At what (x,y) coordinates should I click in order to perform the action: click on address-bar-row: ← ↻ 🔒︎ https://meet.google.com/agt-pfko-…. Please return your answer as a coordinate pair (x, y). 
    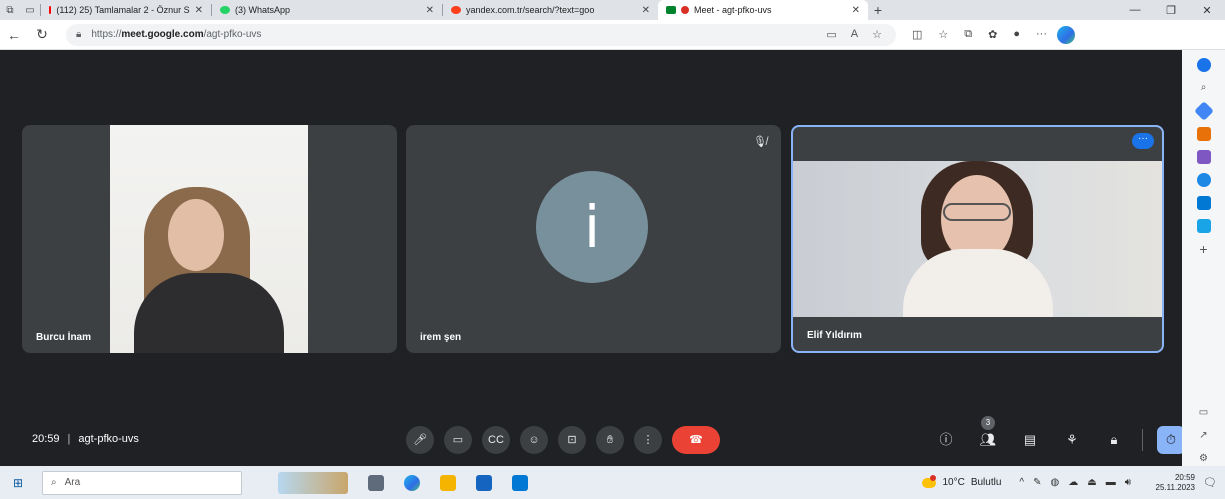
    Looking at the image, I should click on (612, 35).